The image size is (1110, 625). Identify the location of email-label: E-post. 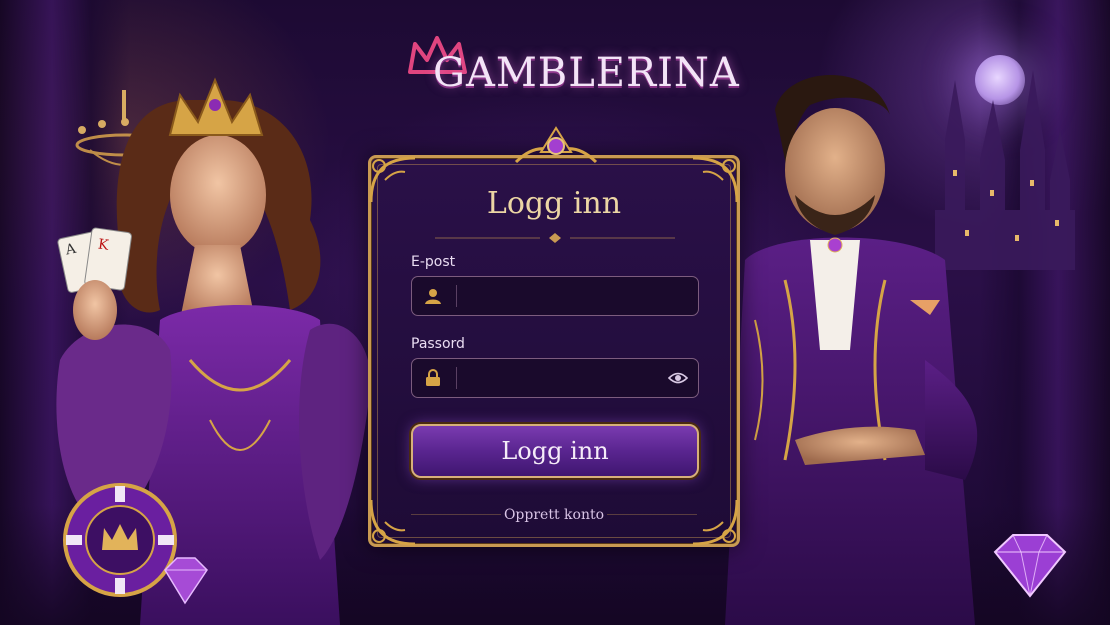
(433, 262).